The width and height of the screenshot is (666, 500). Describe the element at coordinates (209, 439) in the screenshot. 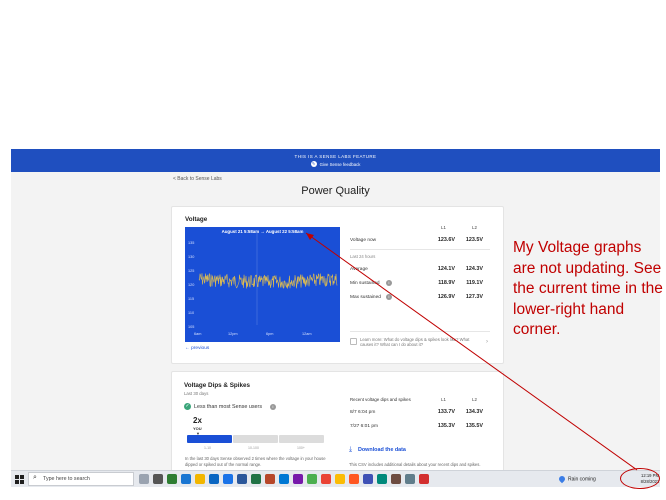

I see `scale-bar-low` at that location.